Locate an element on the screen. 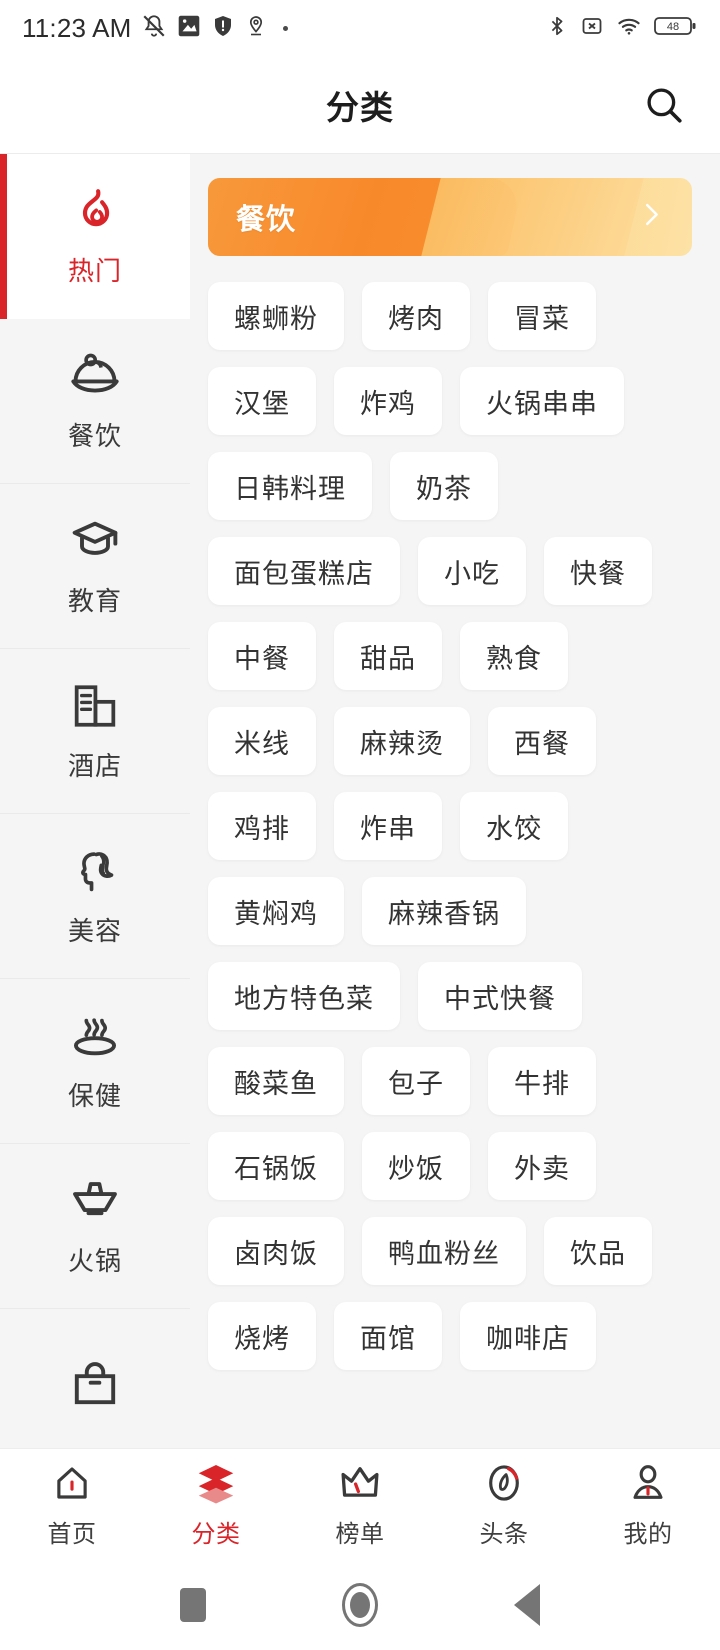 This screenshot has height=1650, width=720. tab-headlines: 头条 is located at coordinates (504, 1504).